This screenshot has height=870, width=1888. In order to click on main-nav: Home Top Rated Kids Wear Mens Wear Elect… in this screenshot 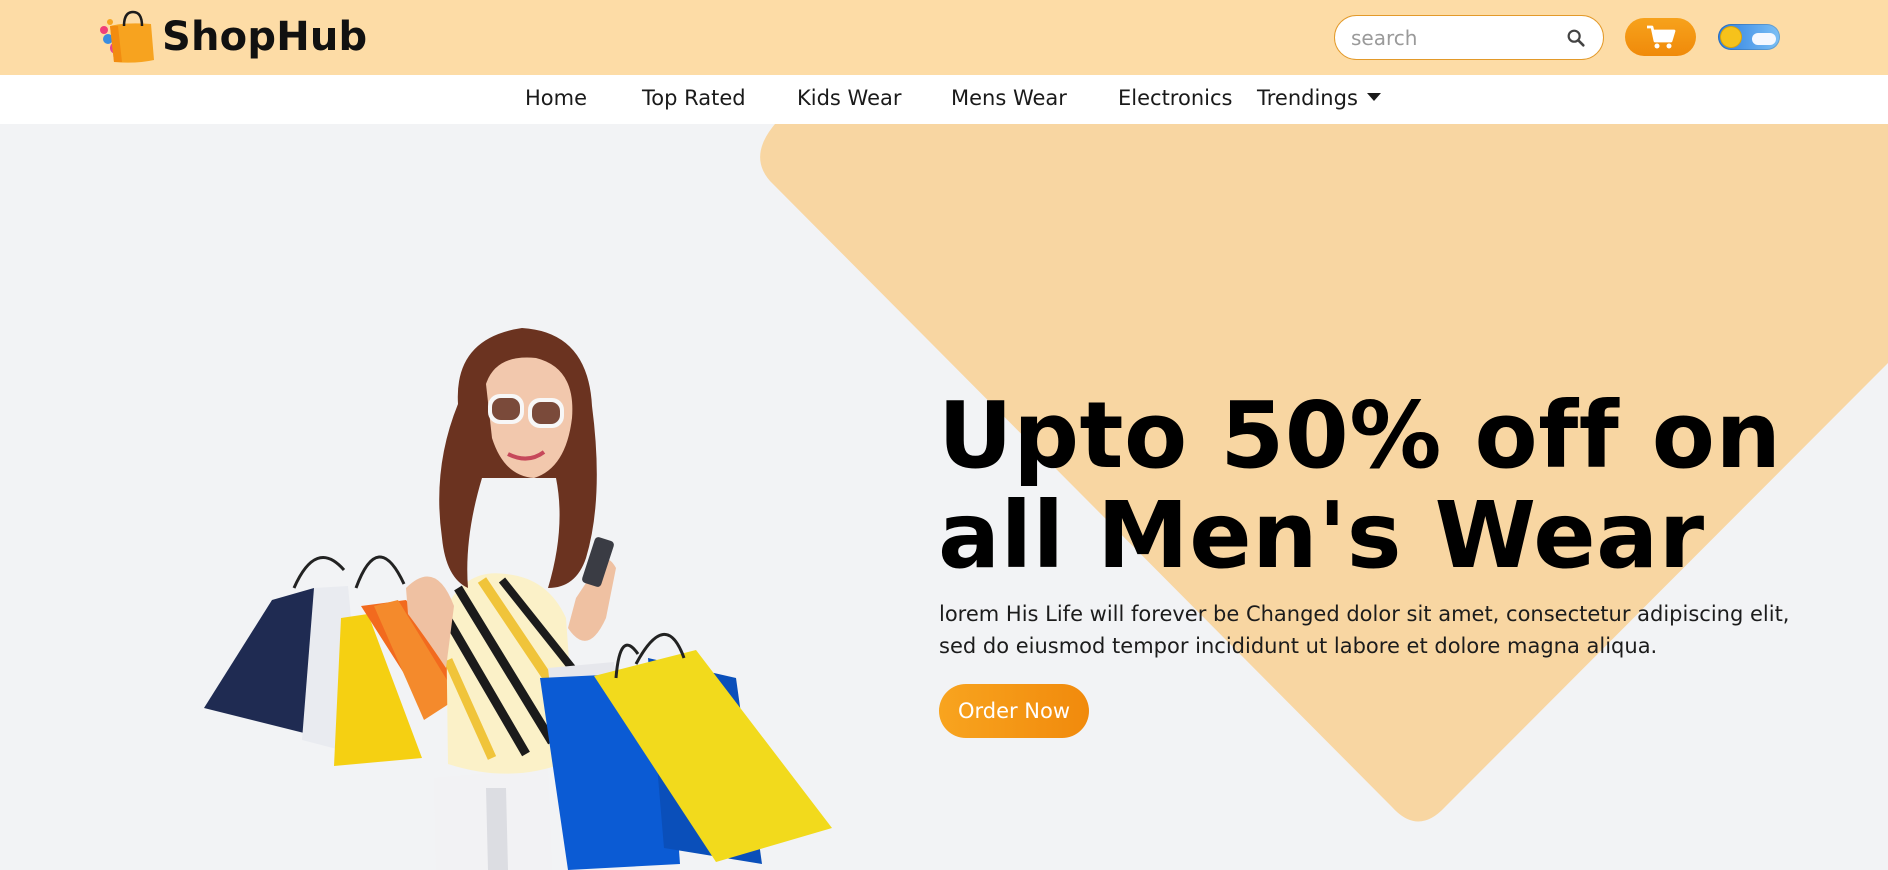, I will do `click(944, 99)`.